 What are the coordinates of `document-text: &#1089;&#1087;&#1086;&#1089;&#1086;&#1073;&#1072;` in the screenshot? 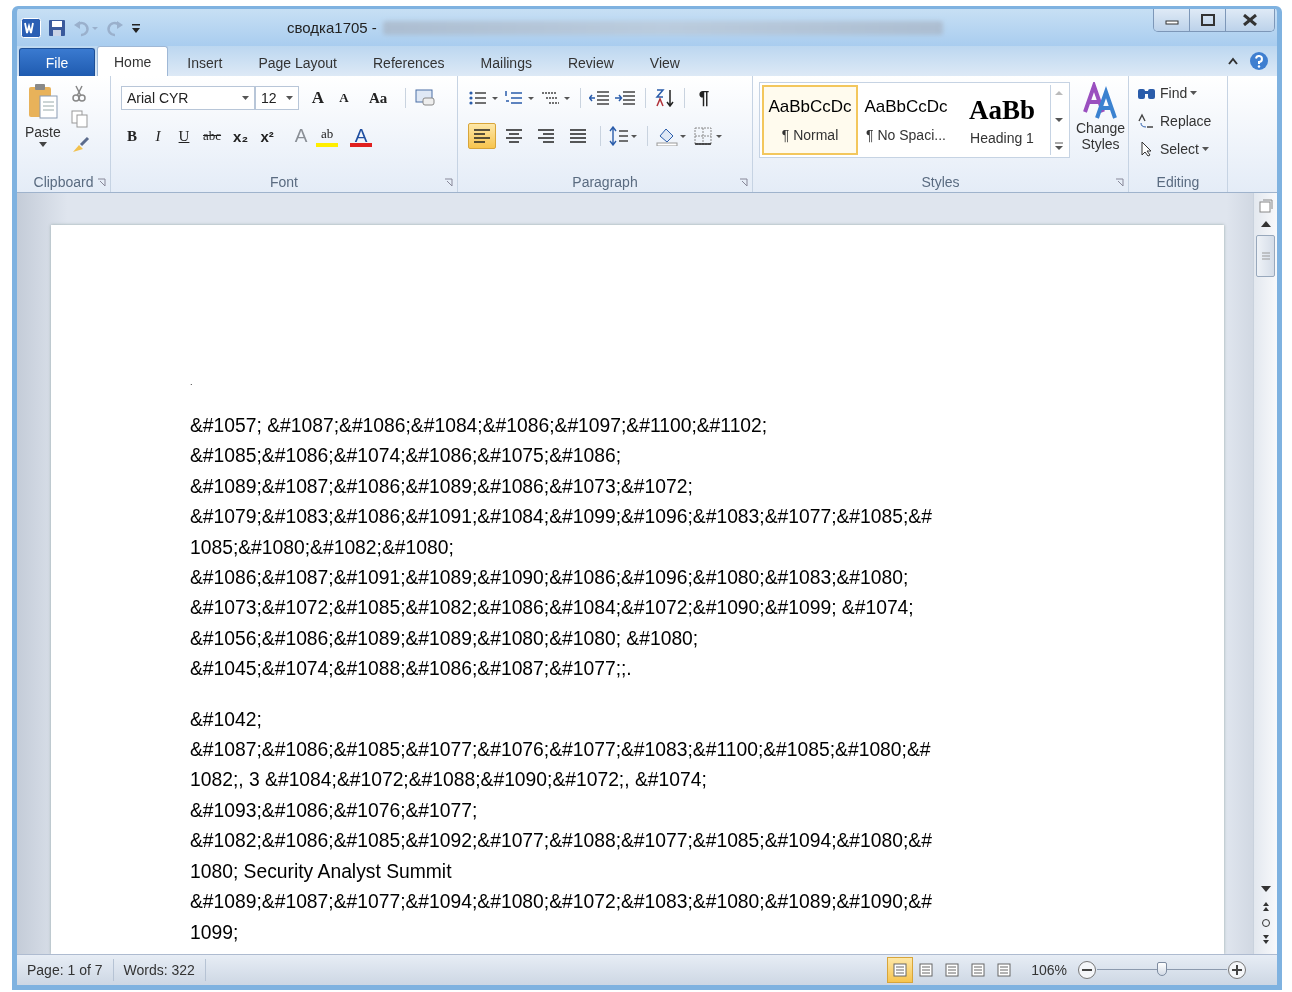 It's located at (442, 486).